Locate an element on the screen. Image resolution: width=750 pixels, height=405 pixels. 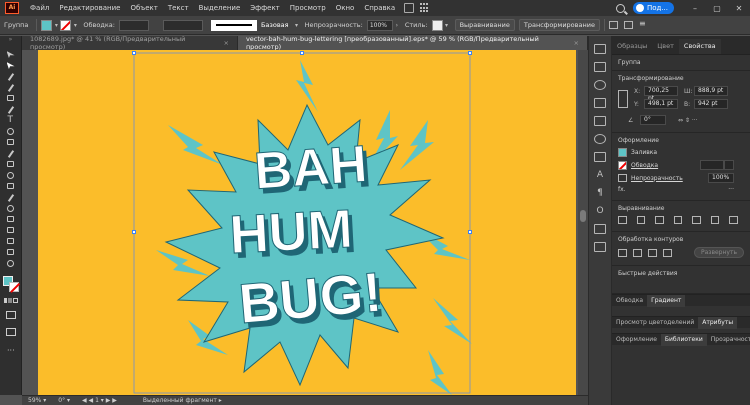
tab-attributes: Атрибуты is located at coordinates (718, 322).